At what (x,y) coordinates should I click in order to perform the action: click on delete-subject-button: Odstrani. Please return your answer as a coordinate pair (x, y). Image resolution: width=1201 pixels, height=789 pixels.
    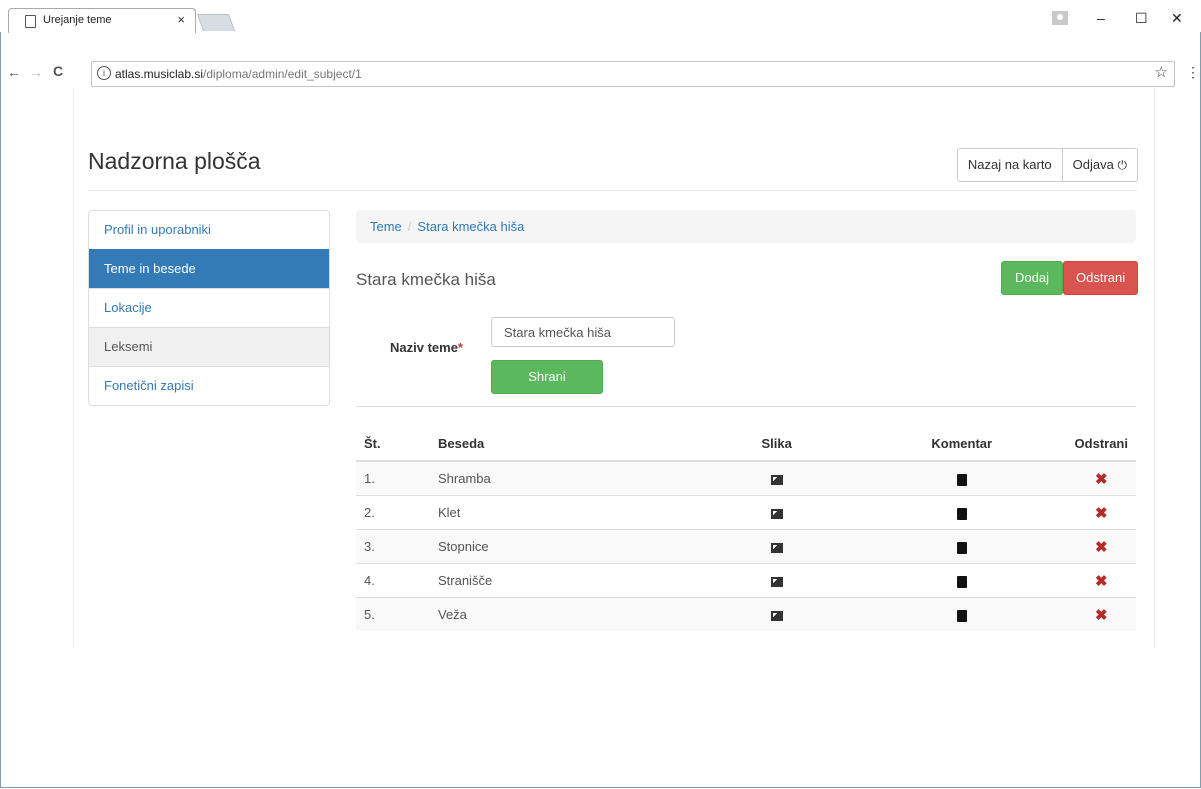
    Looking at the image, I should click on (1101, 278).